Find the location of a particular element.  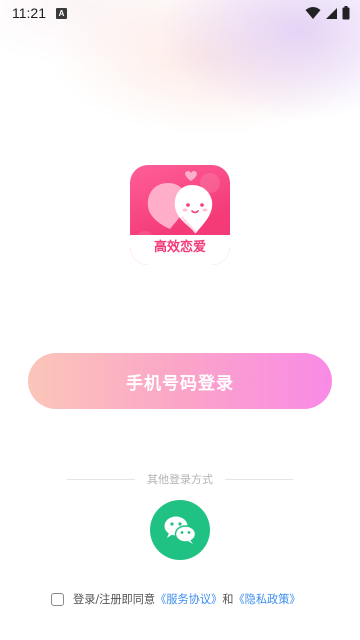

phone-login-button: 手机号码登录 is located at coordinates (180, 381).